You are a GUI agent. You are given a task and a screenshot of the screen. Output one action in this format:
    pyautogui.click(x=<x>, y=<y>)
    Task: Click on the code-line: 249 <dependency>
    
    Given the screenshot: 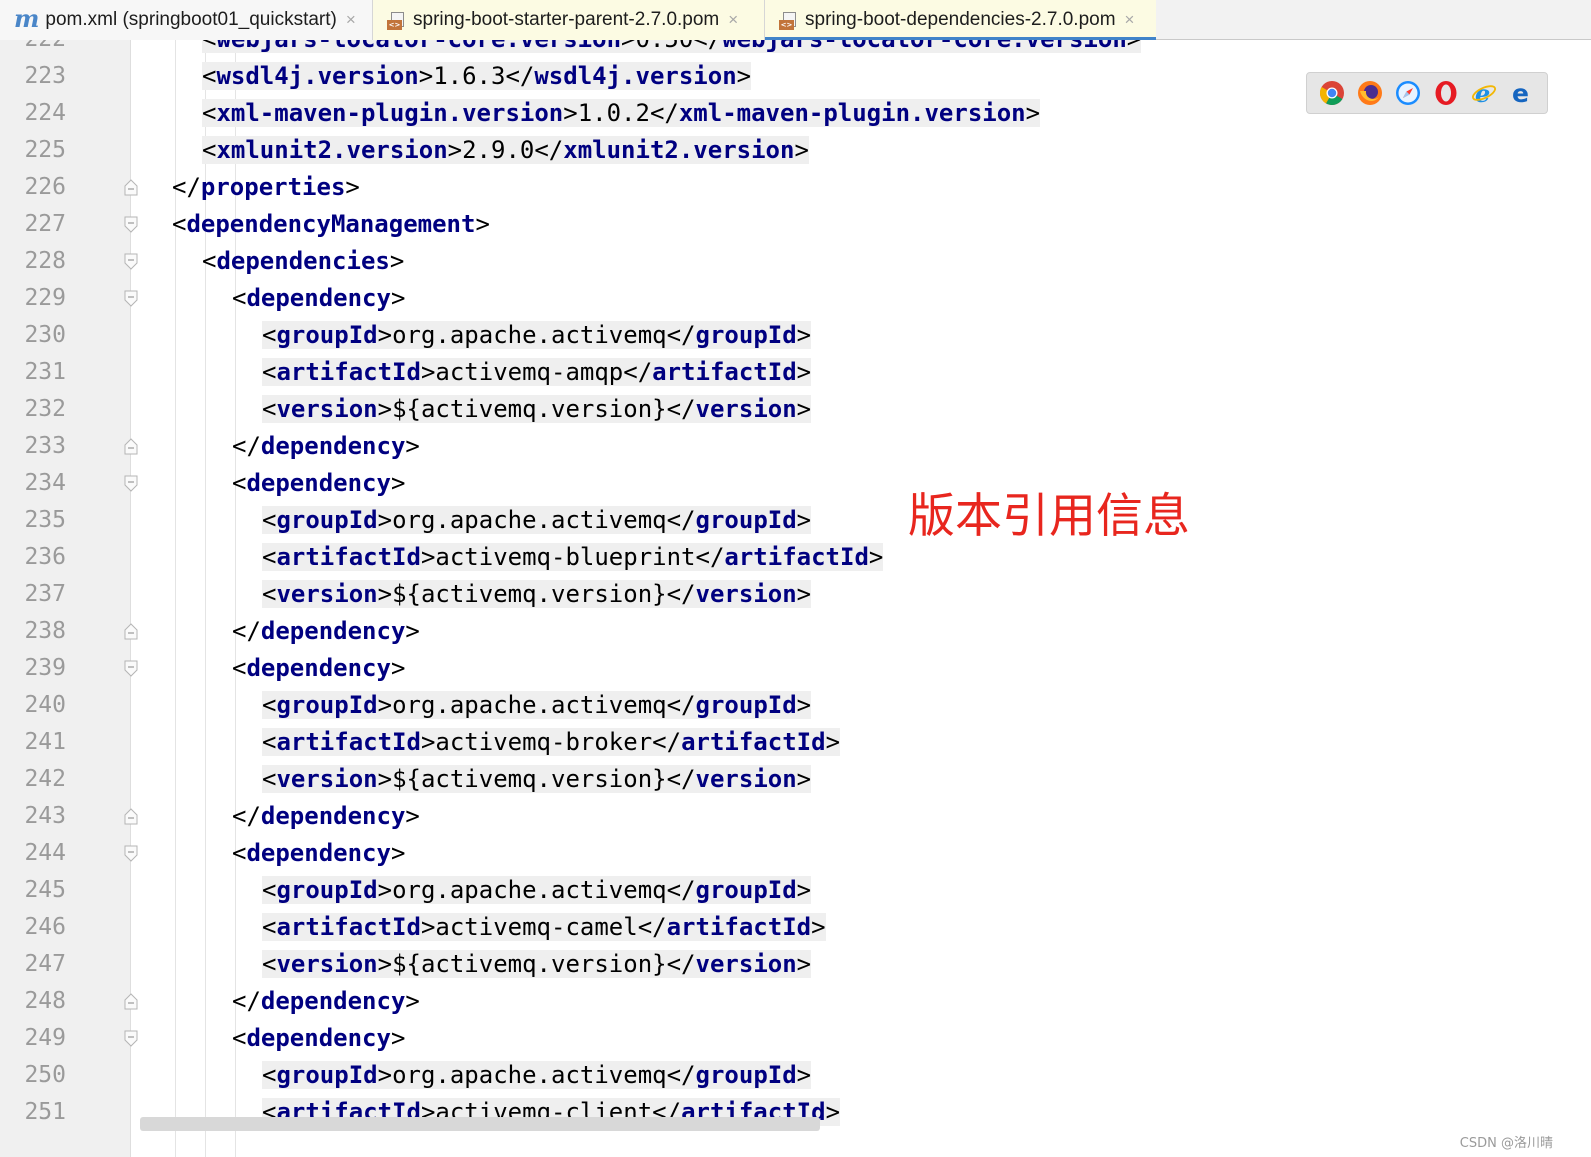 What is the action you would take?
    pyautogui.click(x=795, y=1038)
    